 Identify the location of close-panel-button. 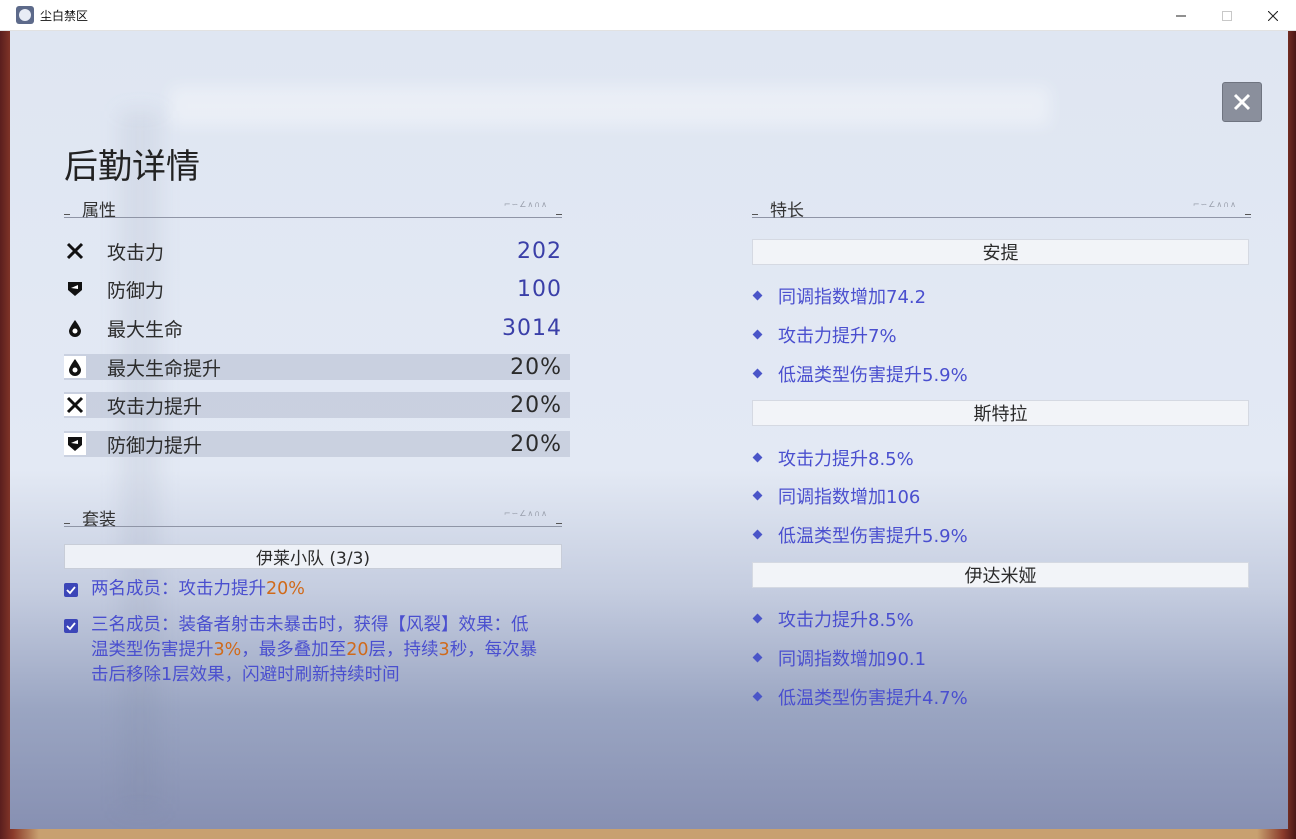
(1242, 102).